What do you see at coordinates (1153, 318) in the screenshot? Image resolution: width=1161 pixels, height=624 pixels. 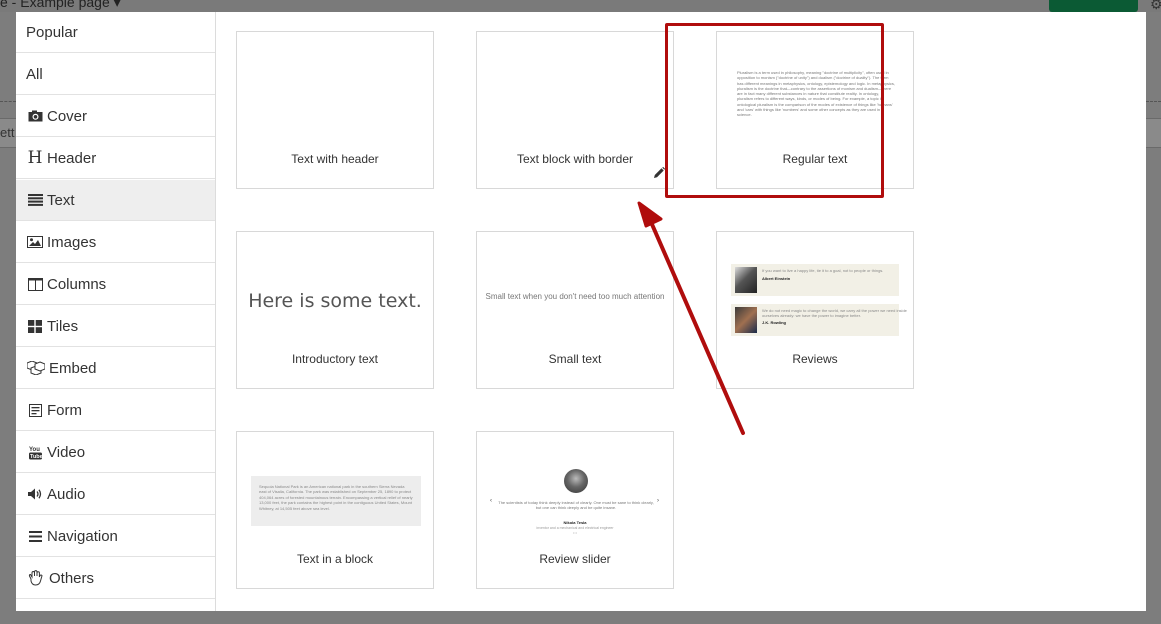 I see `background-right` at bounding box center [1153, 318].